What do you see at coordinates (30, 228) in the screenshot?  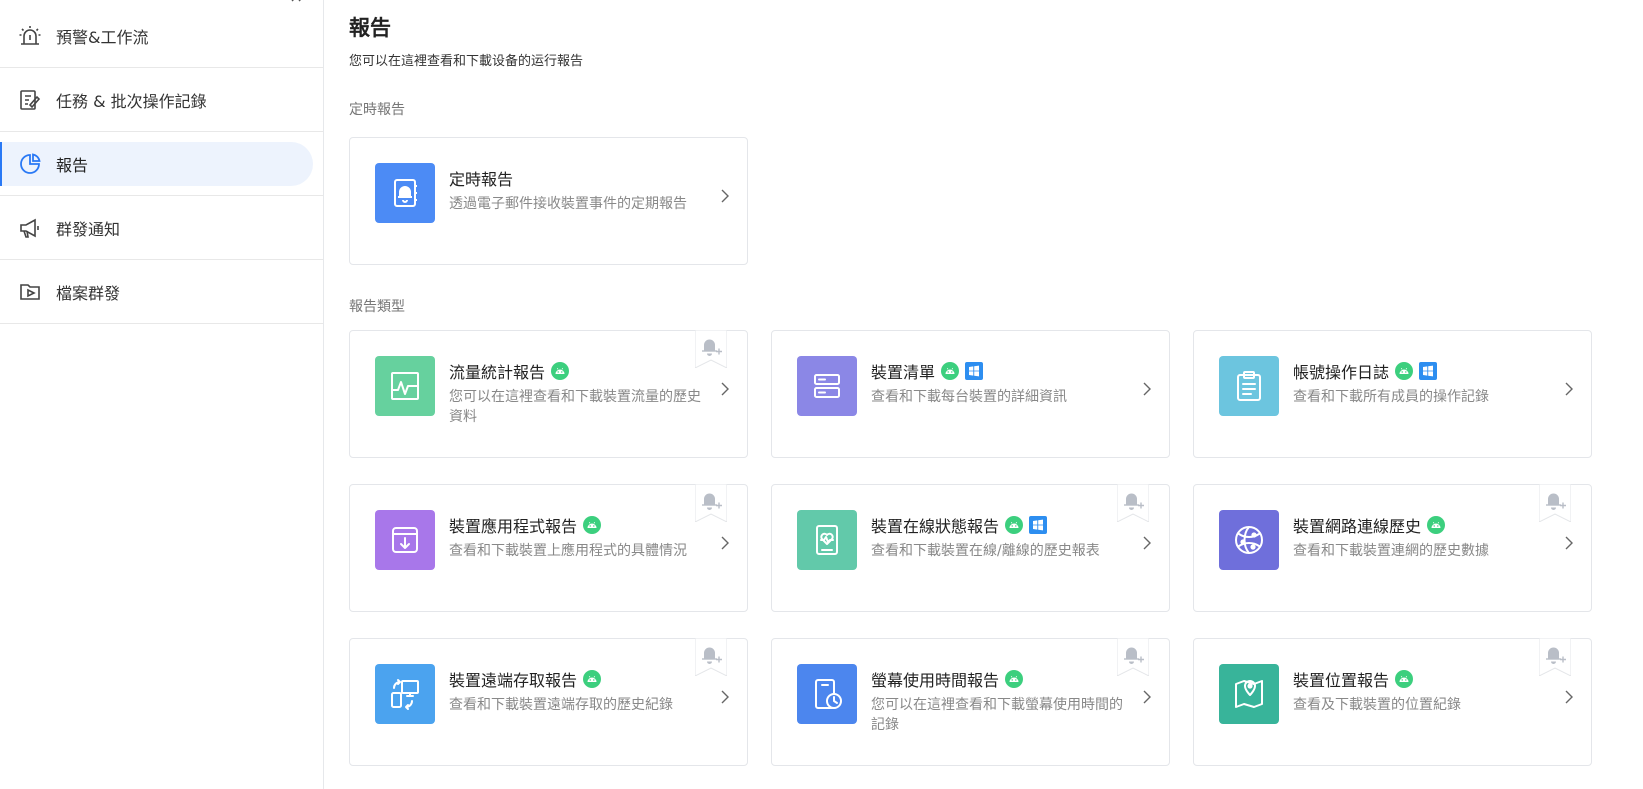 I see `megaphone-icon` at bounding box center [30, 228].